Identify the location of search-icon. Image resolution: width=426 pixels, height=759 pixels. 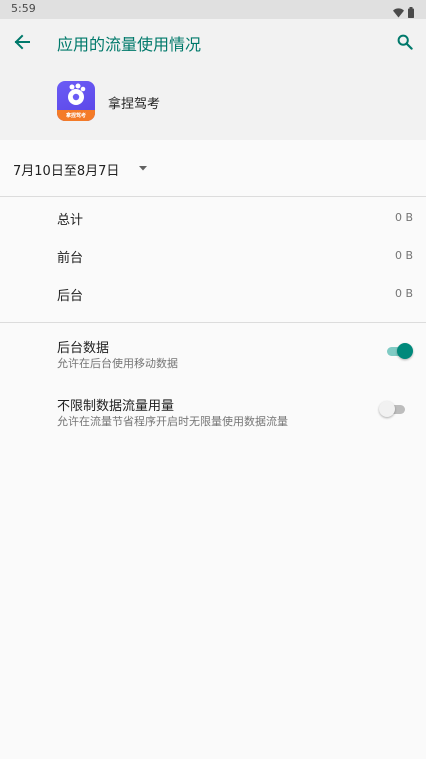
(405, 42).